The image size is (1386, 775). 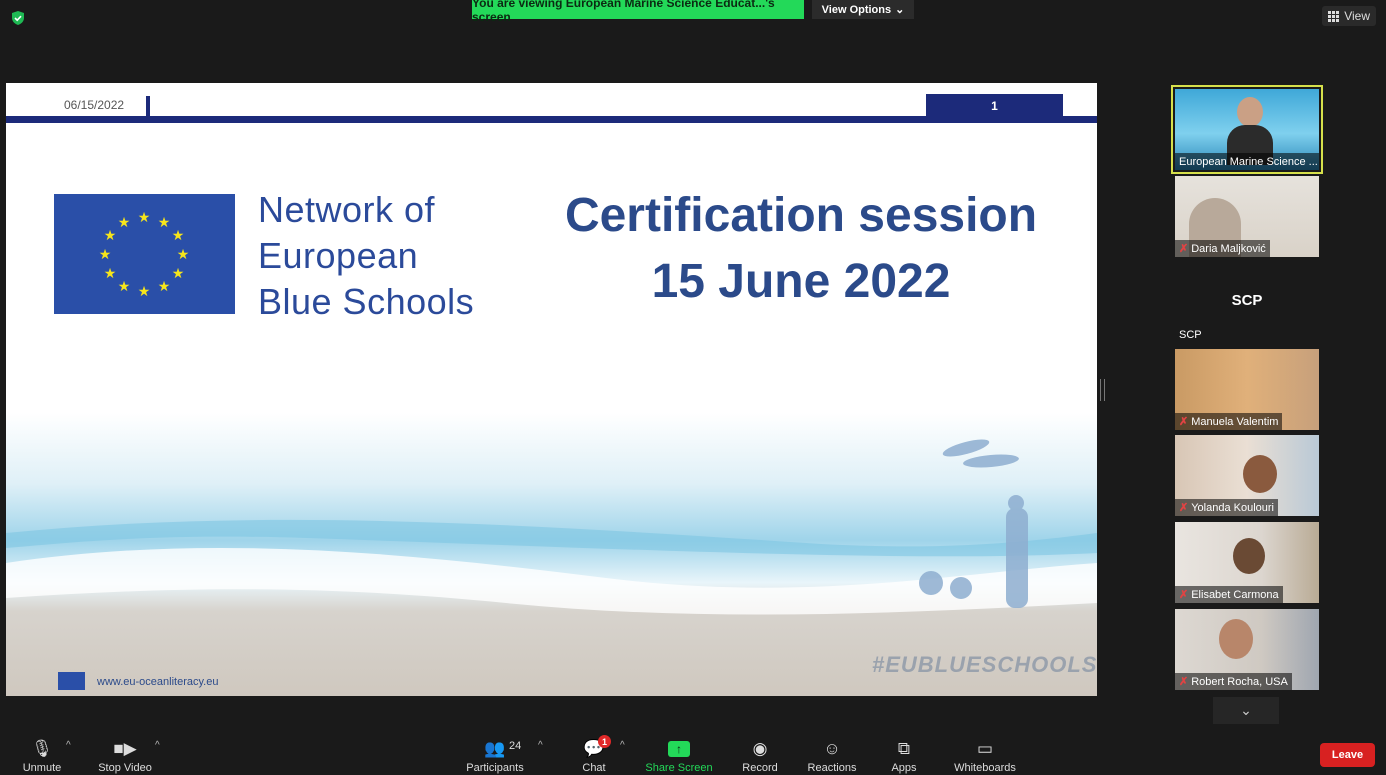 What do you see at coordinates (832, 748) in the screenshot?
I see `smiley-plus-icon: ☺` at bounding box center [832, 748].